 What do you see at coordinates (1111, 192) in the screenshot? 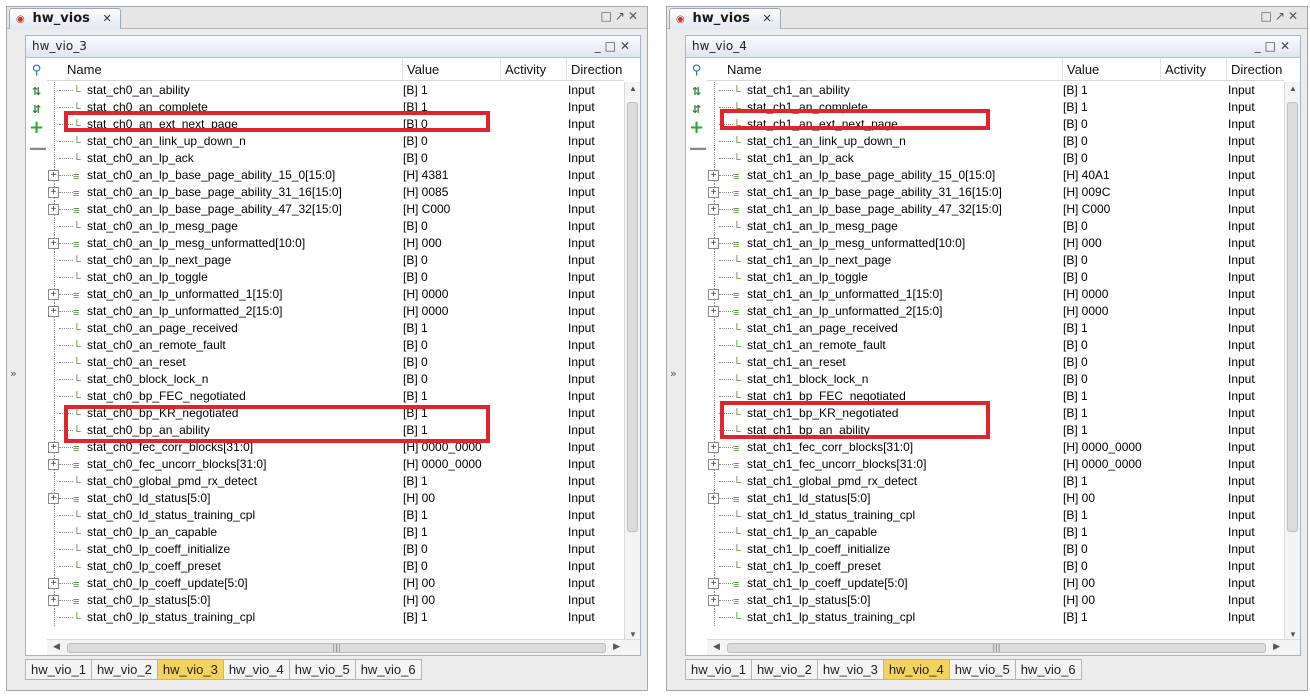
I see `probe-value: [H] 009C` at bounding box center [1111, 192].